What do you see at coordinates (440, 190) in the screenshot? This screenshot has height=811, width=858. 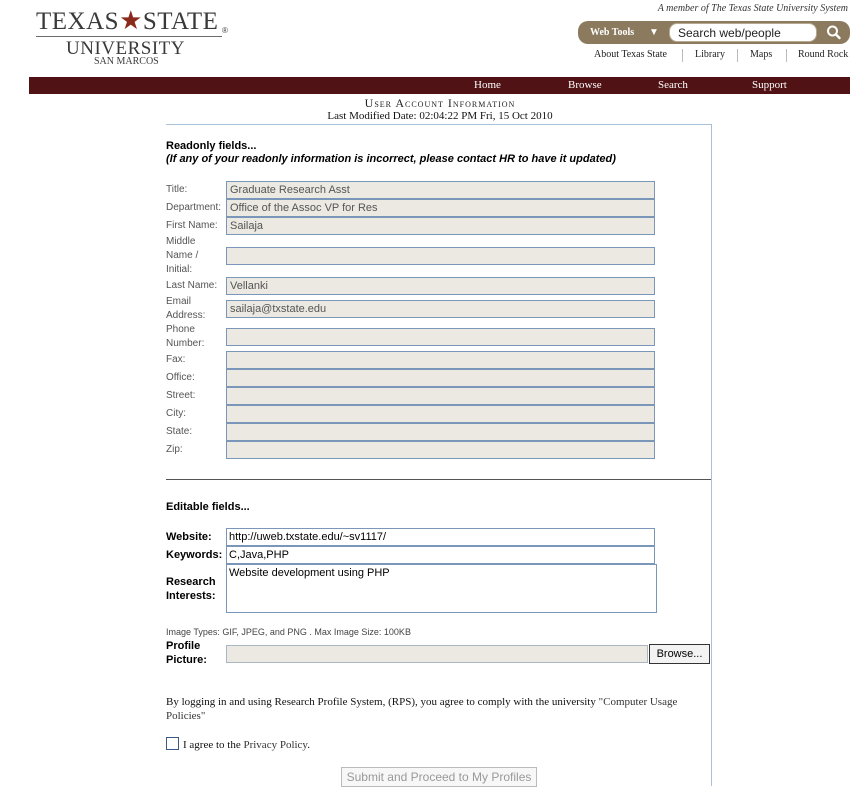 I see `title-field: Graduate Research Asst` at bounding box center [440, 190].